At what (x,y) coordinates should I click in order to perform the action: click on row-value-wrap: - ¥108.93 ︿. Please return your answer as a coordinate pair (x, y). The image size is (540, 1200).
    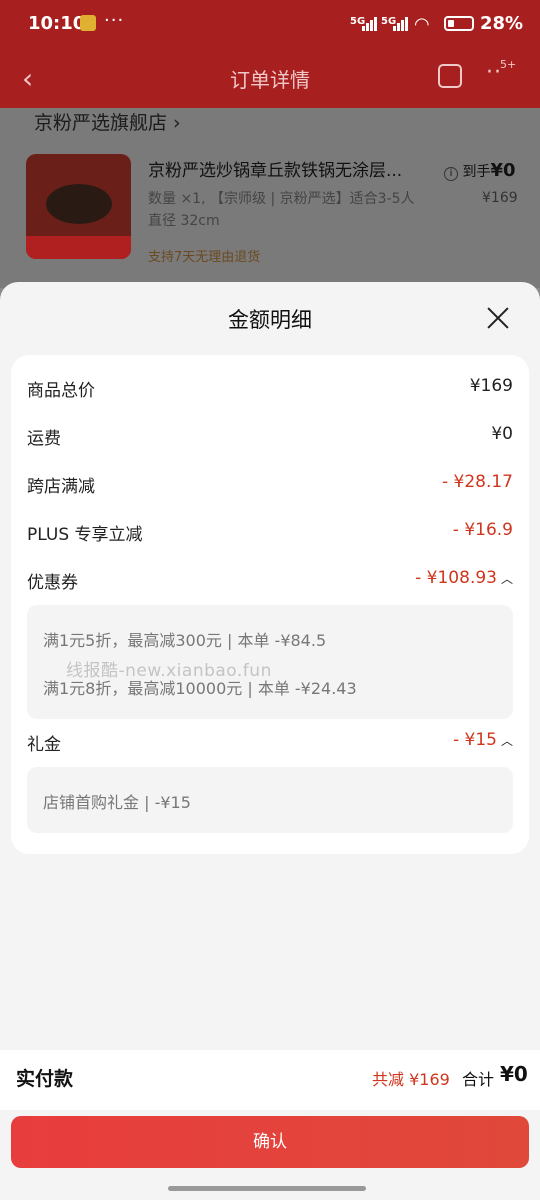
    Looking at the image, I should click on (464, 578).